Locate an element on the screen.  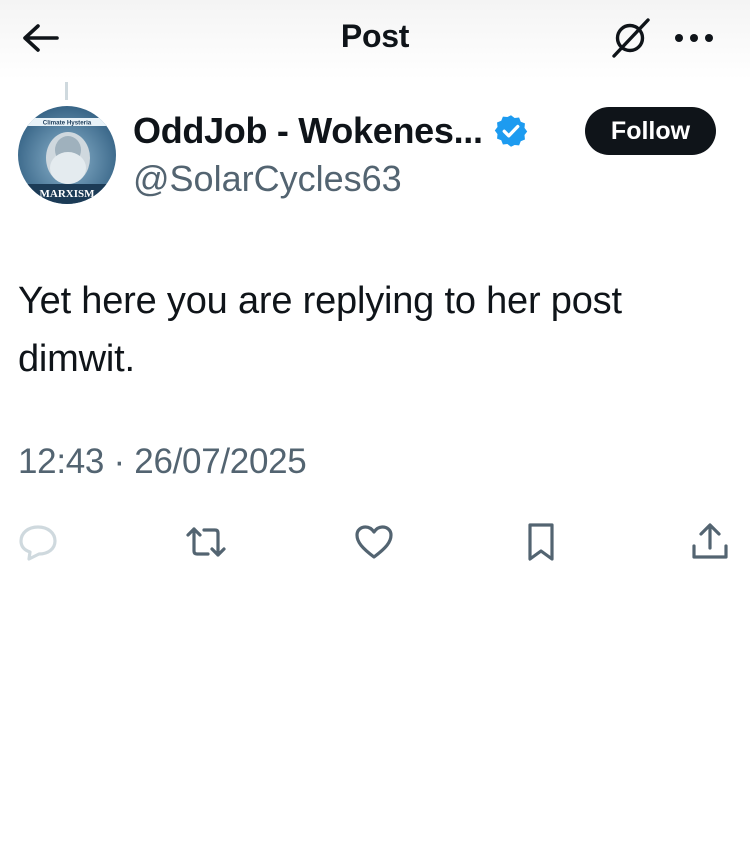
grok-button is located at coordinates (630, 38).